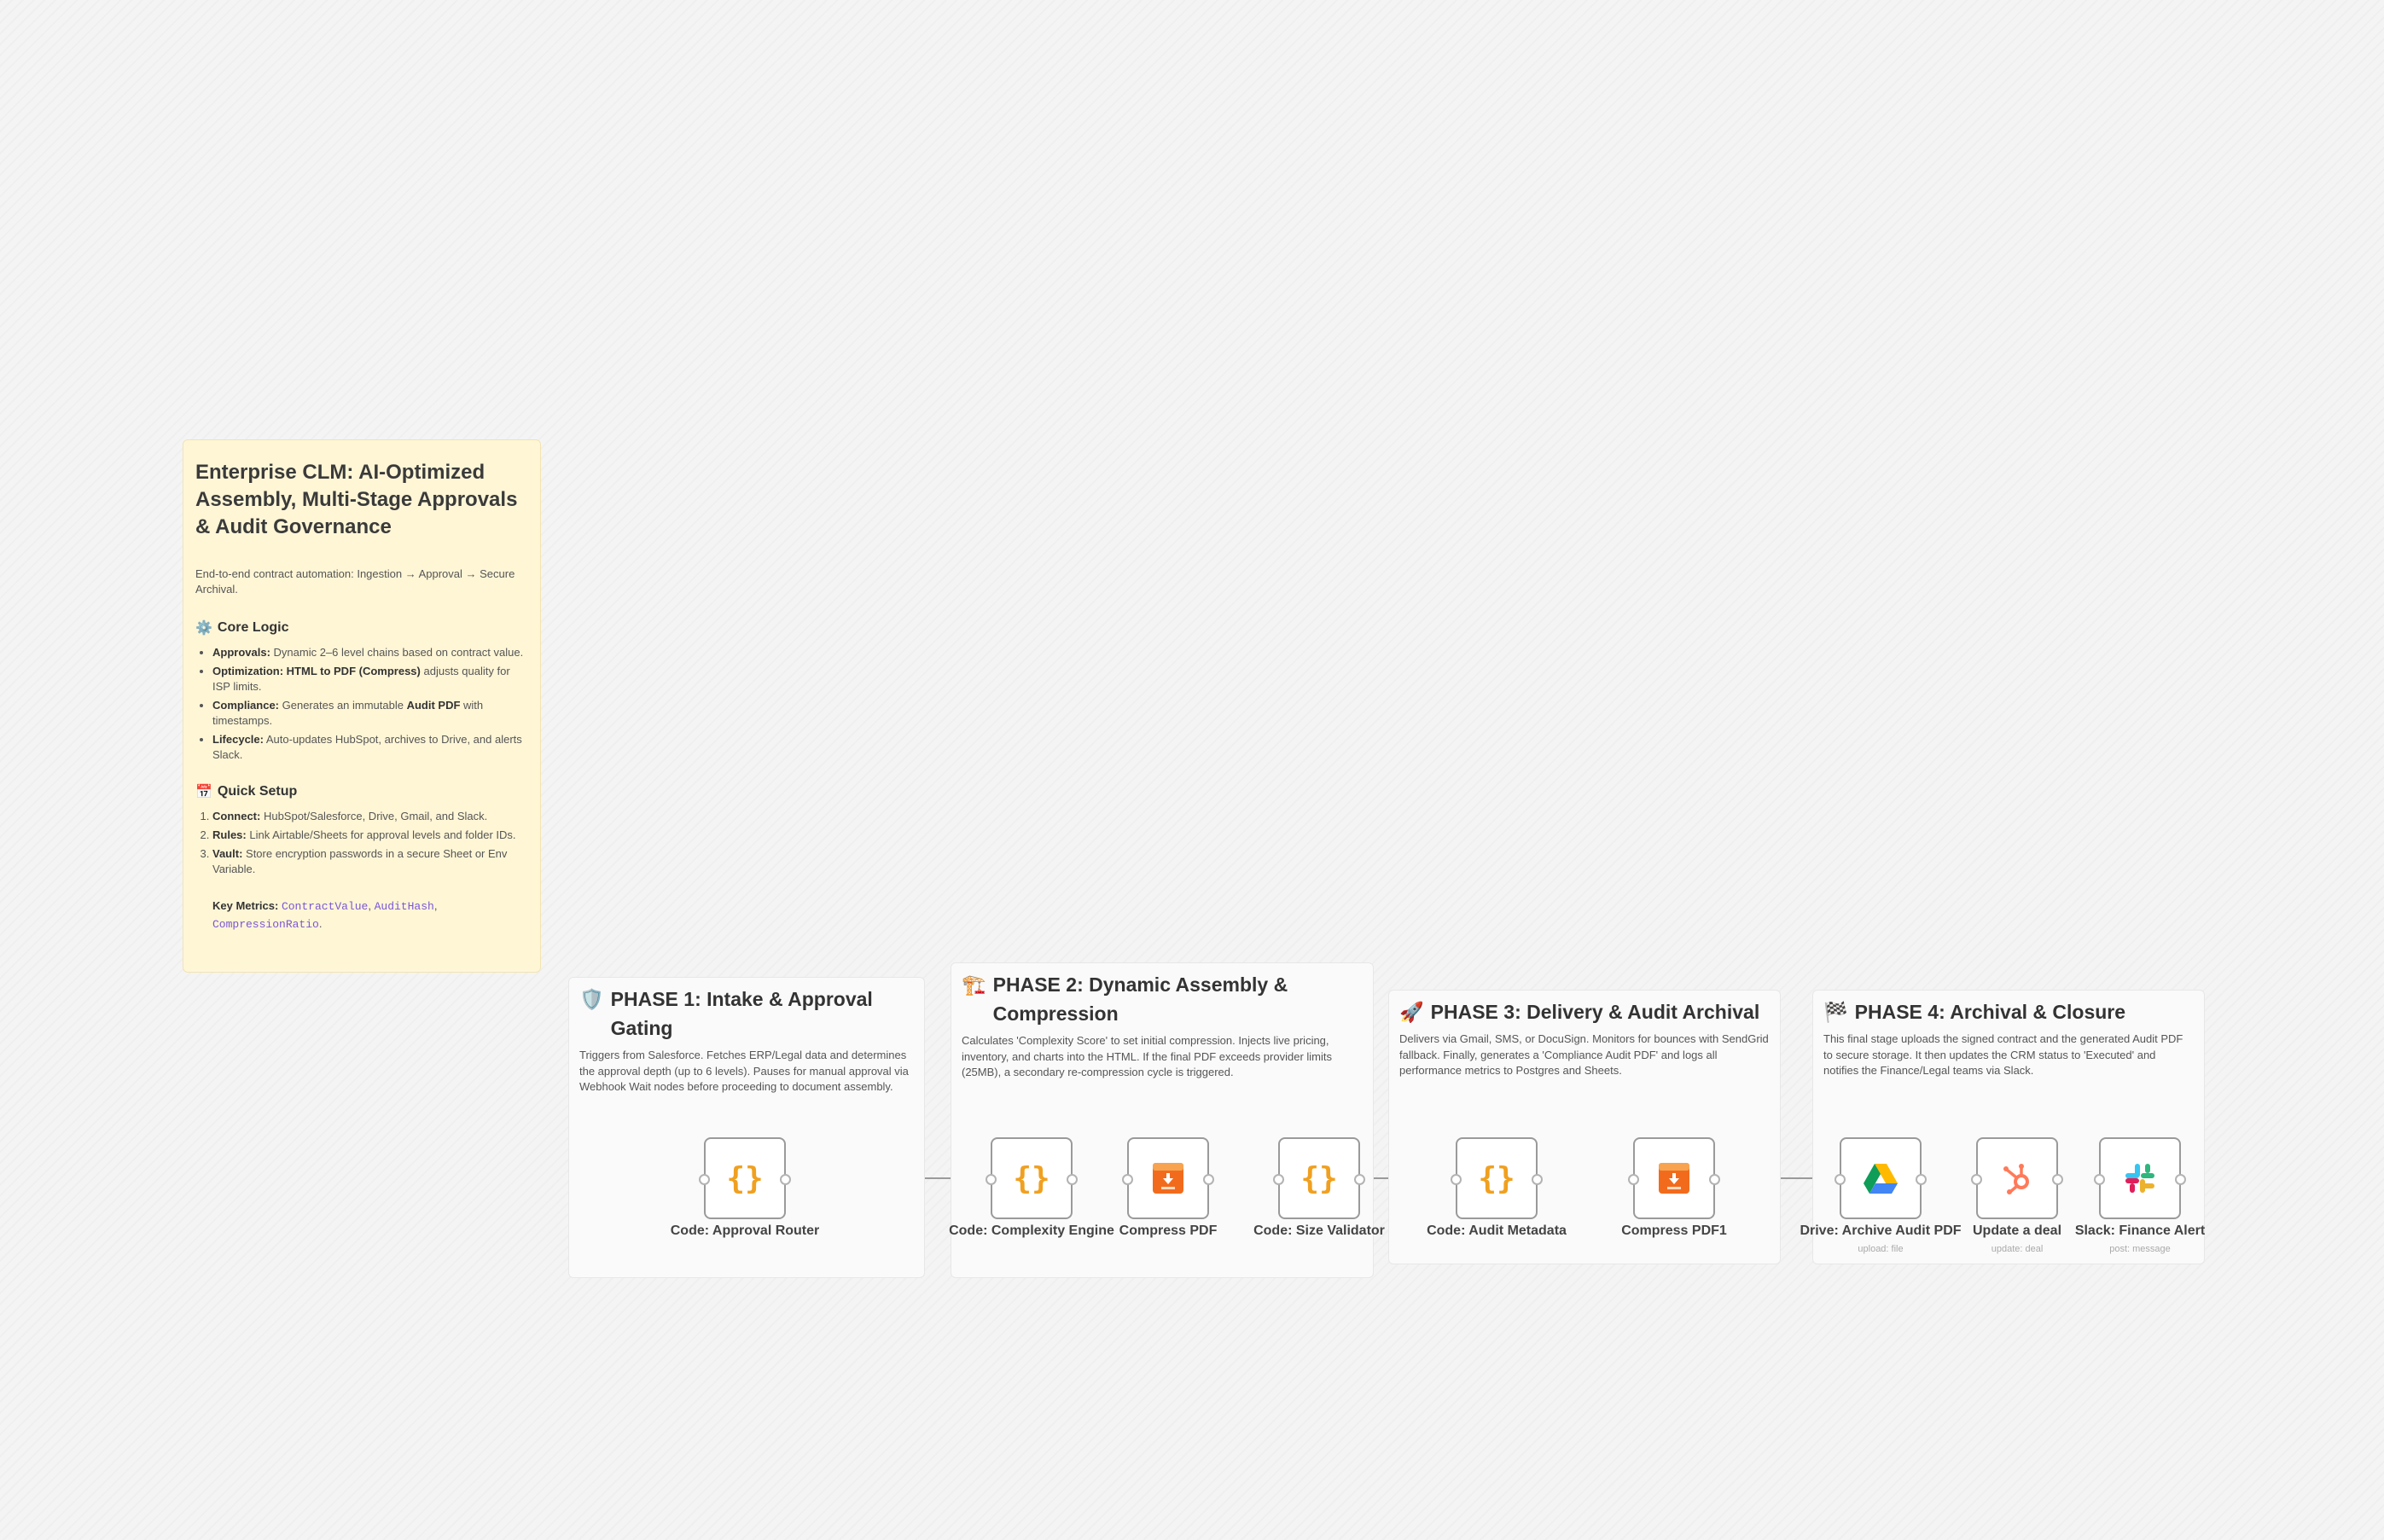  I want to click on google-drive-icon, so click(1881, 1179).